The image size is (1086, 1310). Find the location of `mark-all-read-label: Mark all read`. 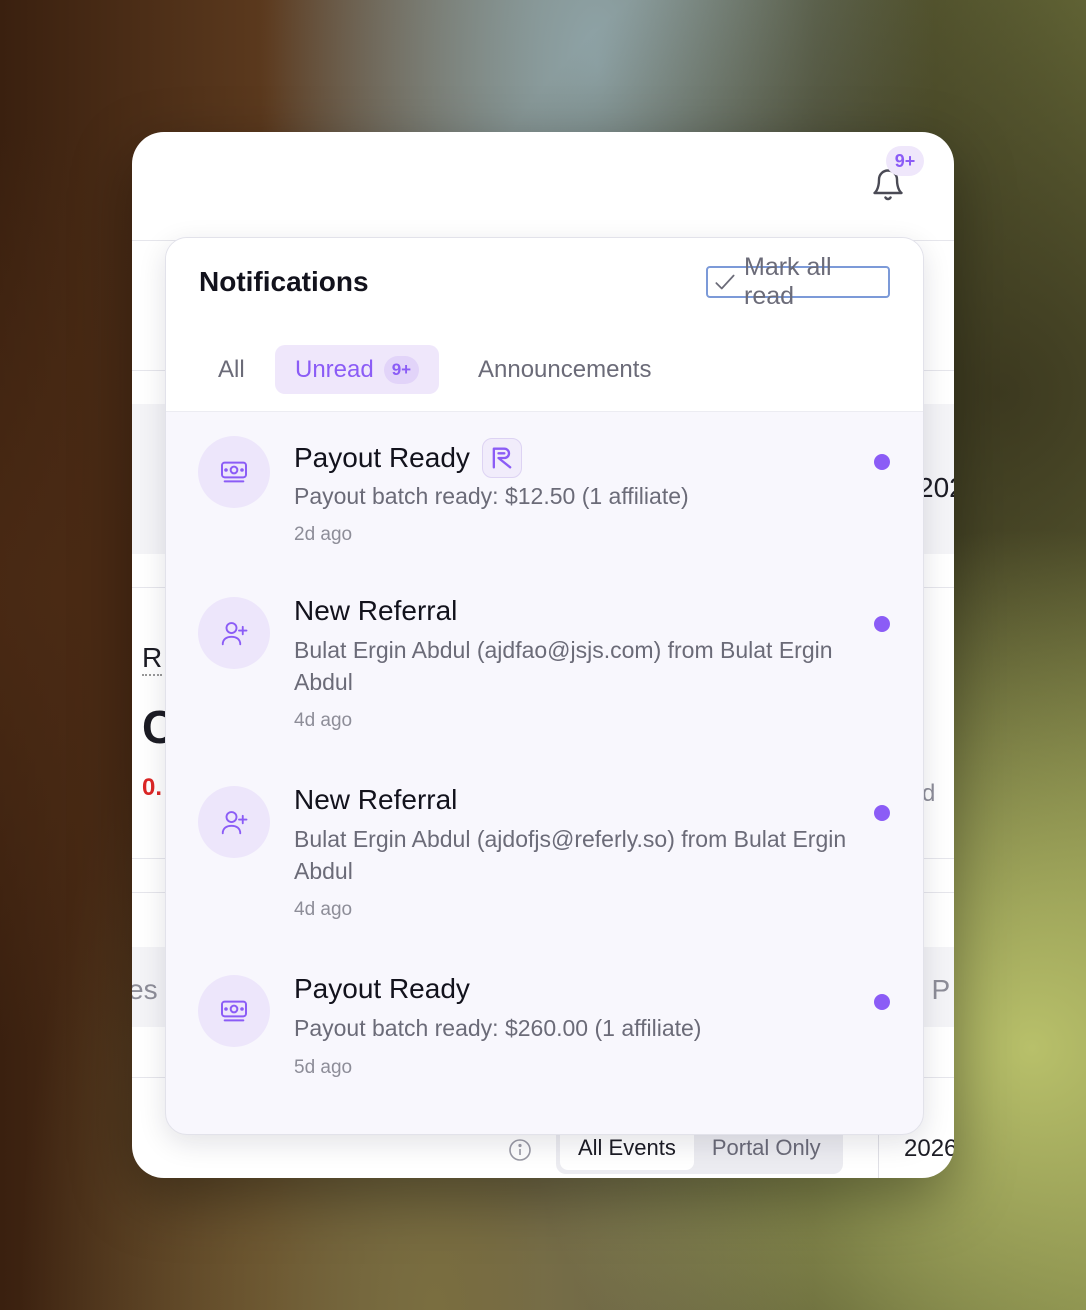

mark-all-read-label: Mark all read is located at coordinates (788, 281).